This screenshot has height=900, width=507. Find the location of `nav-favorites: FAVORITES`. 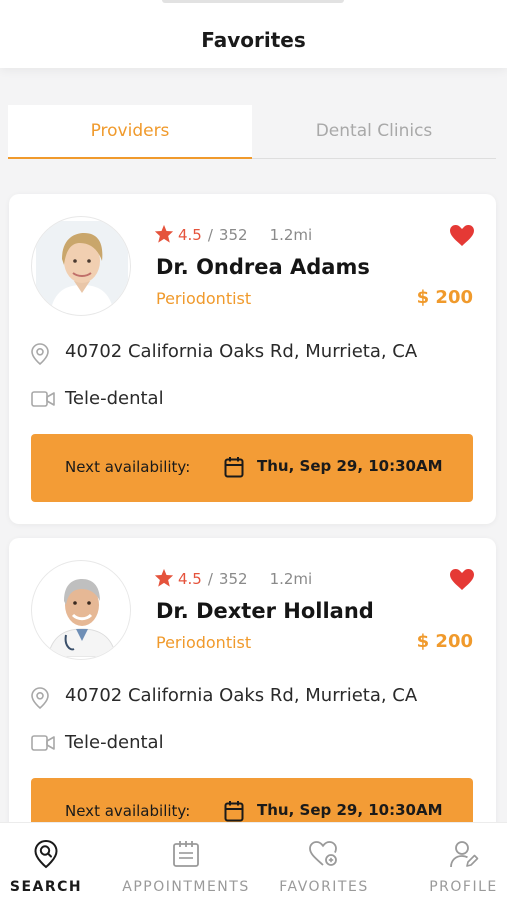

nav-favorites: FAVORITES is located at coordinates (324, 861).